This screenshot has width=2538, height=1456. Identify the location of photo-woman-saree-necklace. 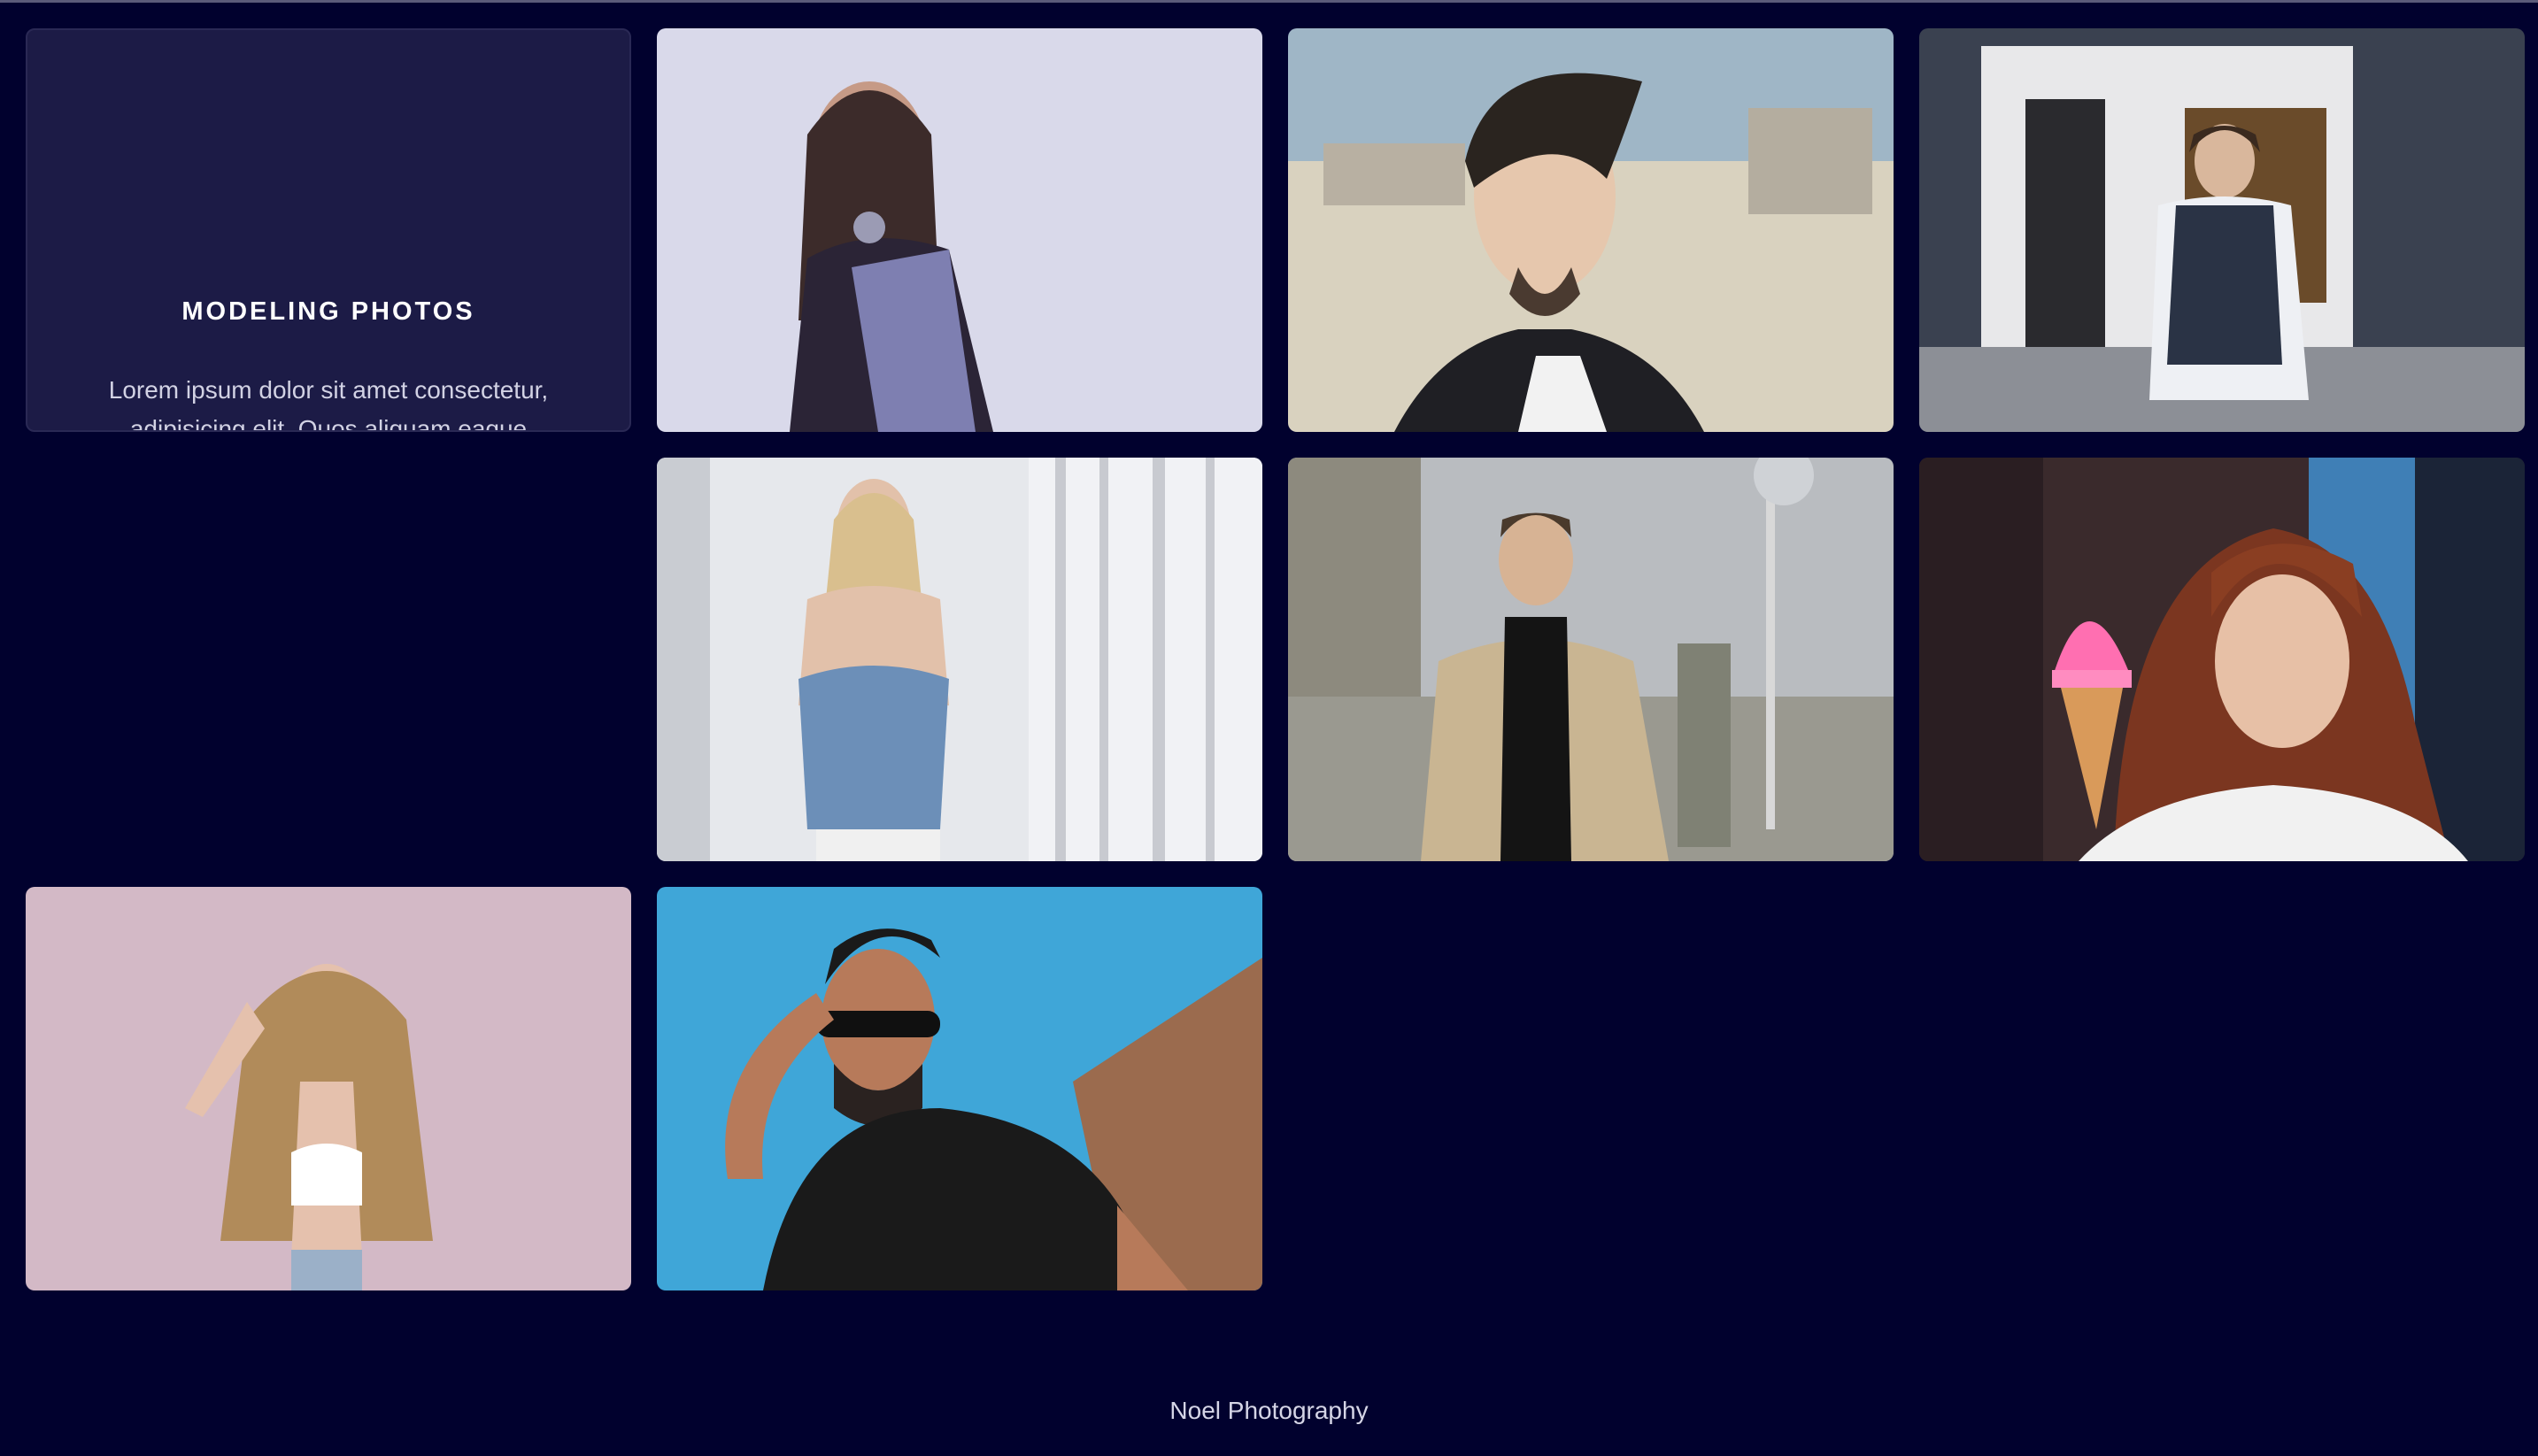
(959, 230).